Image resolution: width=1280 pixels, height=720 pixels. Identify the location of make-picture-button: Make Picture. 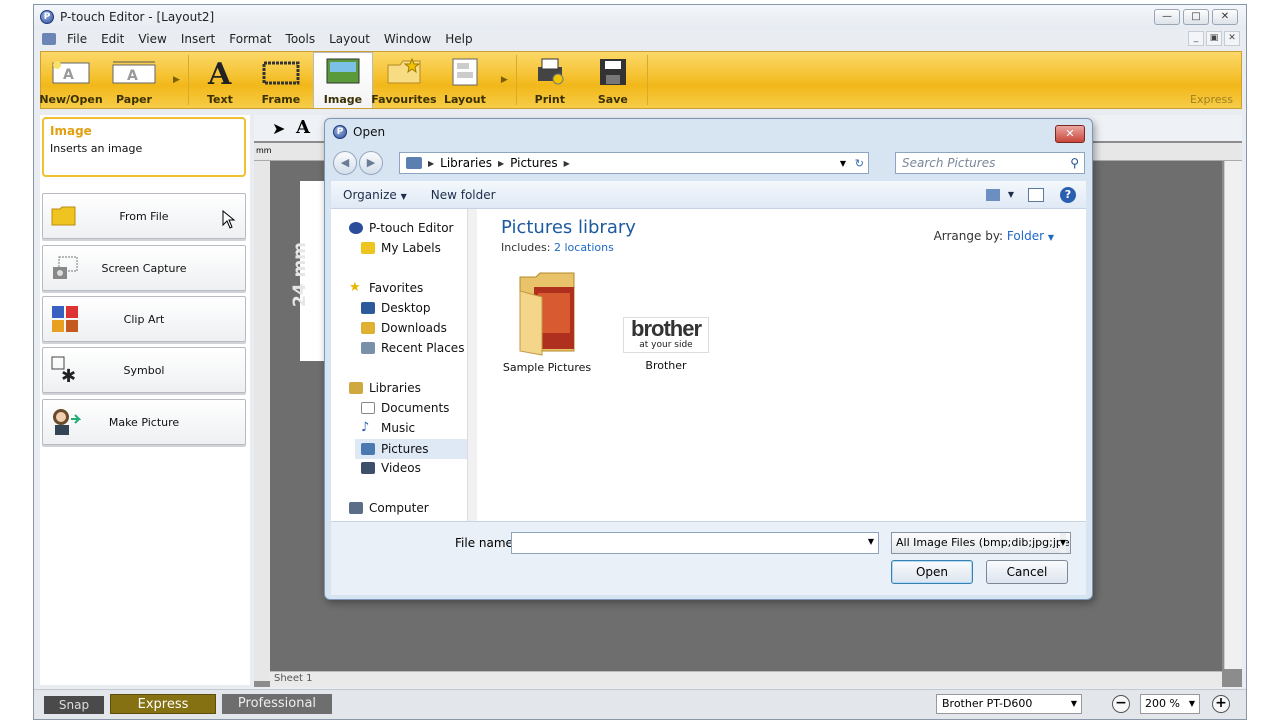
(144, 422).